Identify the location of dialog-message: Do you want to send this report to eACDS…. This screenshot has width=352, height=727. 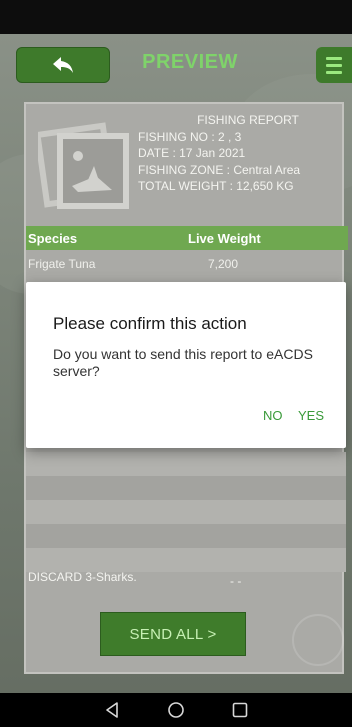
(183, 362).